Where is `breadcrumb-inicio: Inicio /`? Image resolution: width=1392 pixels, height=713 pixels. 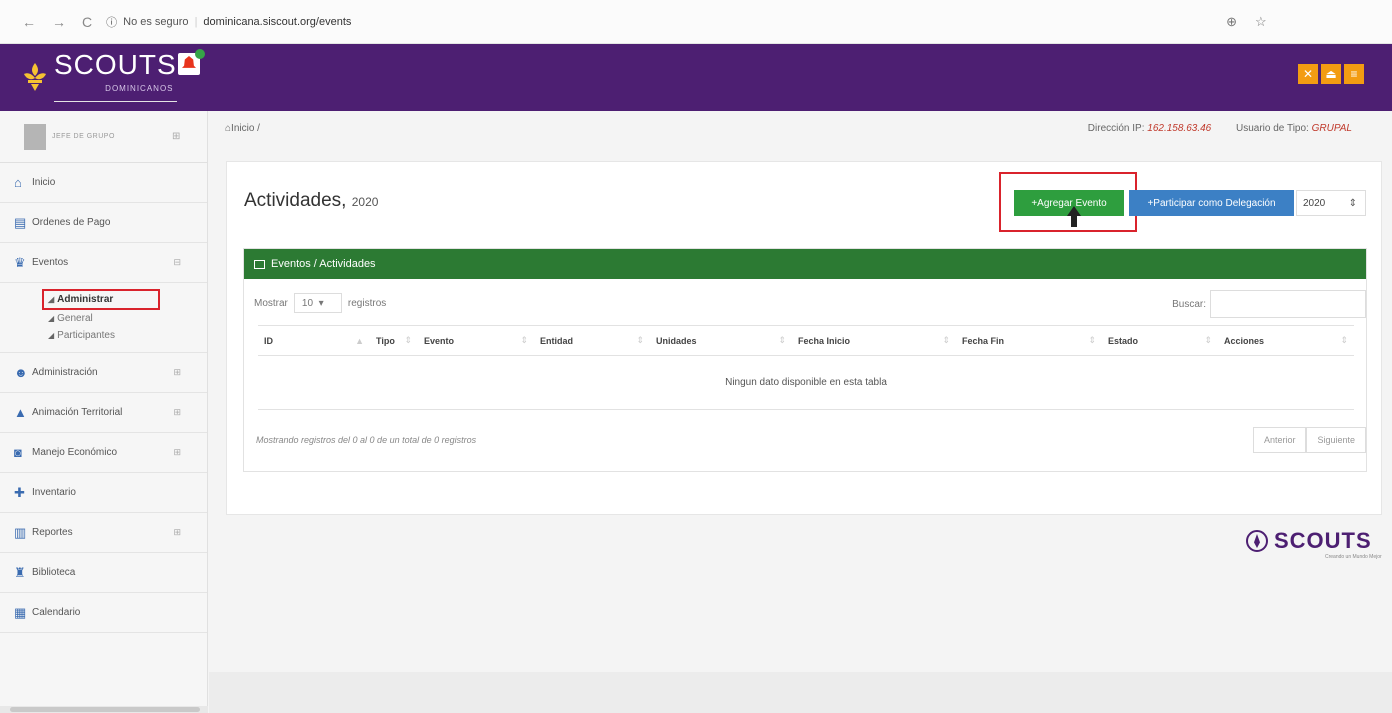 breadcrumb-inicio: Inicio / is located at coordinates (245, 128).